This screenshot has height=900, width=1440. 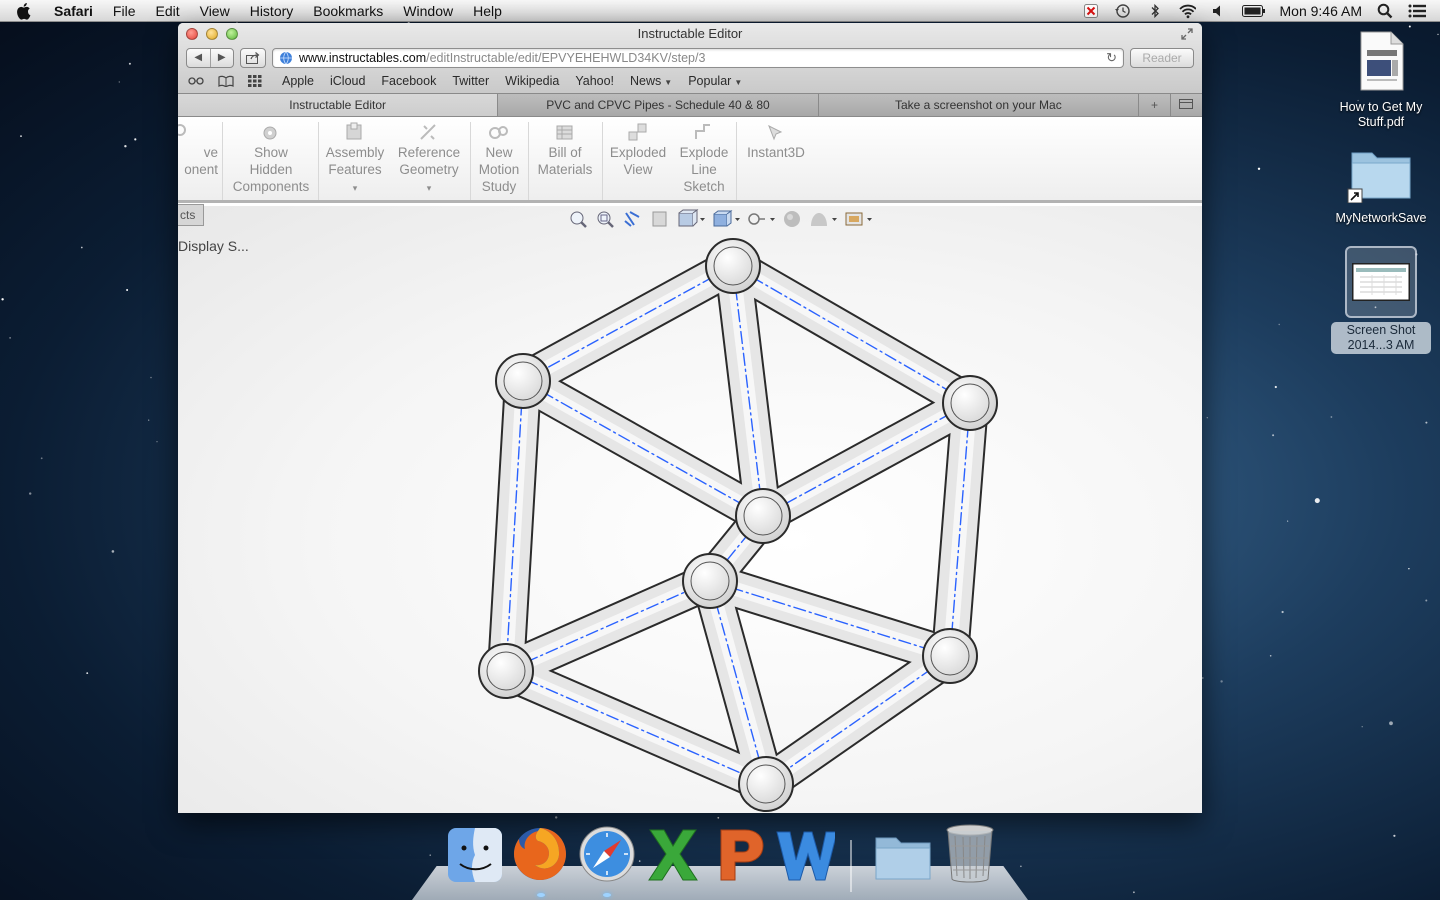 I want to click on menu-window: Window, so click(x=428, y=11).